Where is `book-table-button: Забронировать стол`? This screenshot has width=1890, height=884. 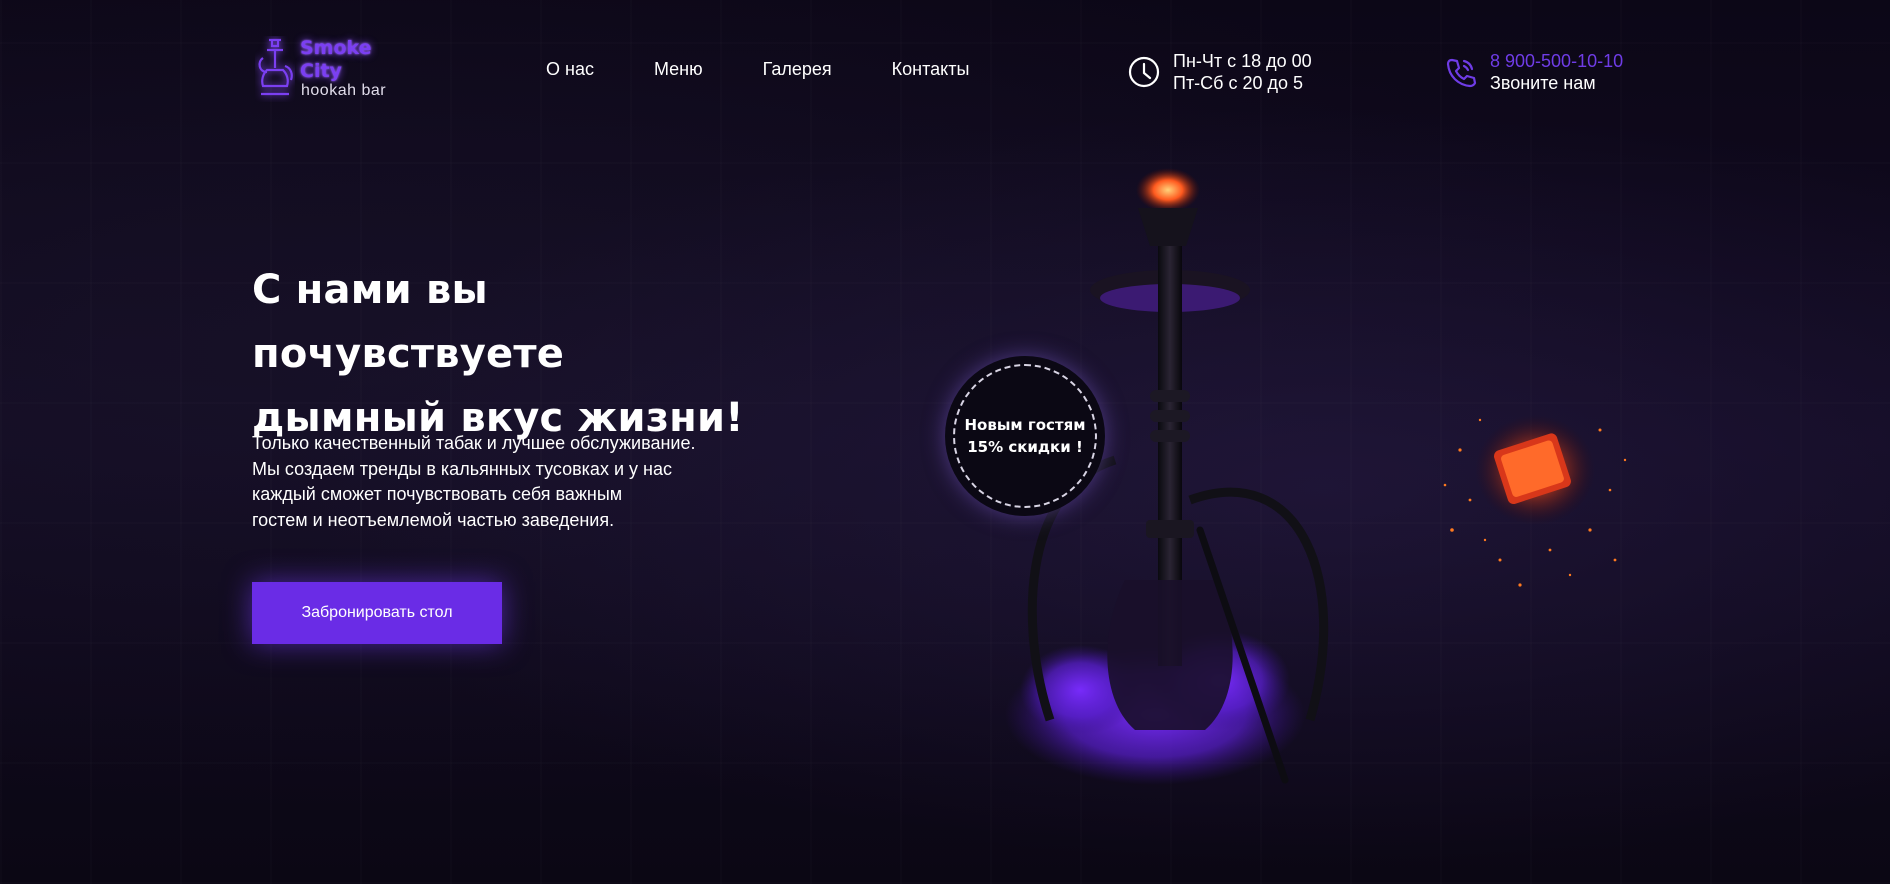 book-table-button: Забронировать стол is located at coordinates (377, 613).